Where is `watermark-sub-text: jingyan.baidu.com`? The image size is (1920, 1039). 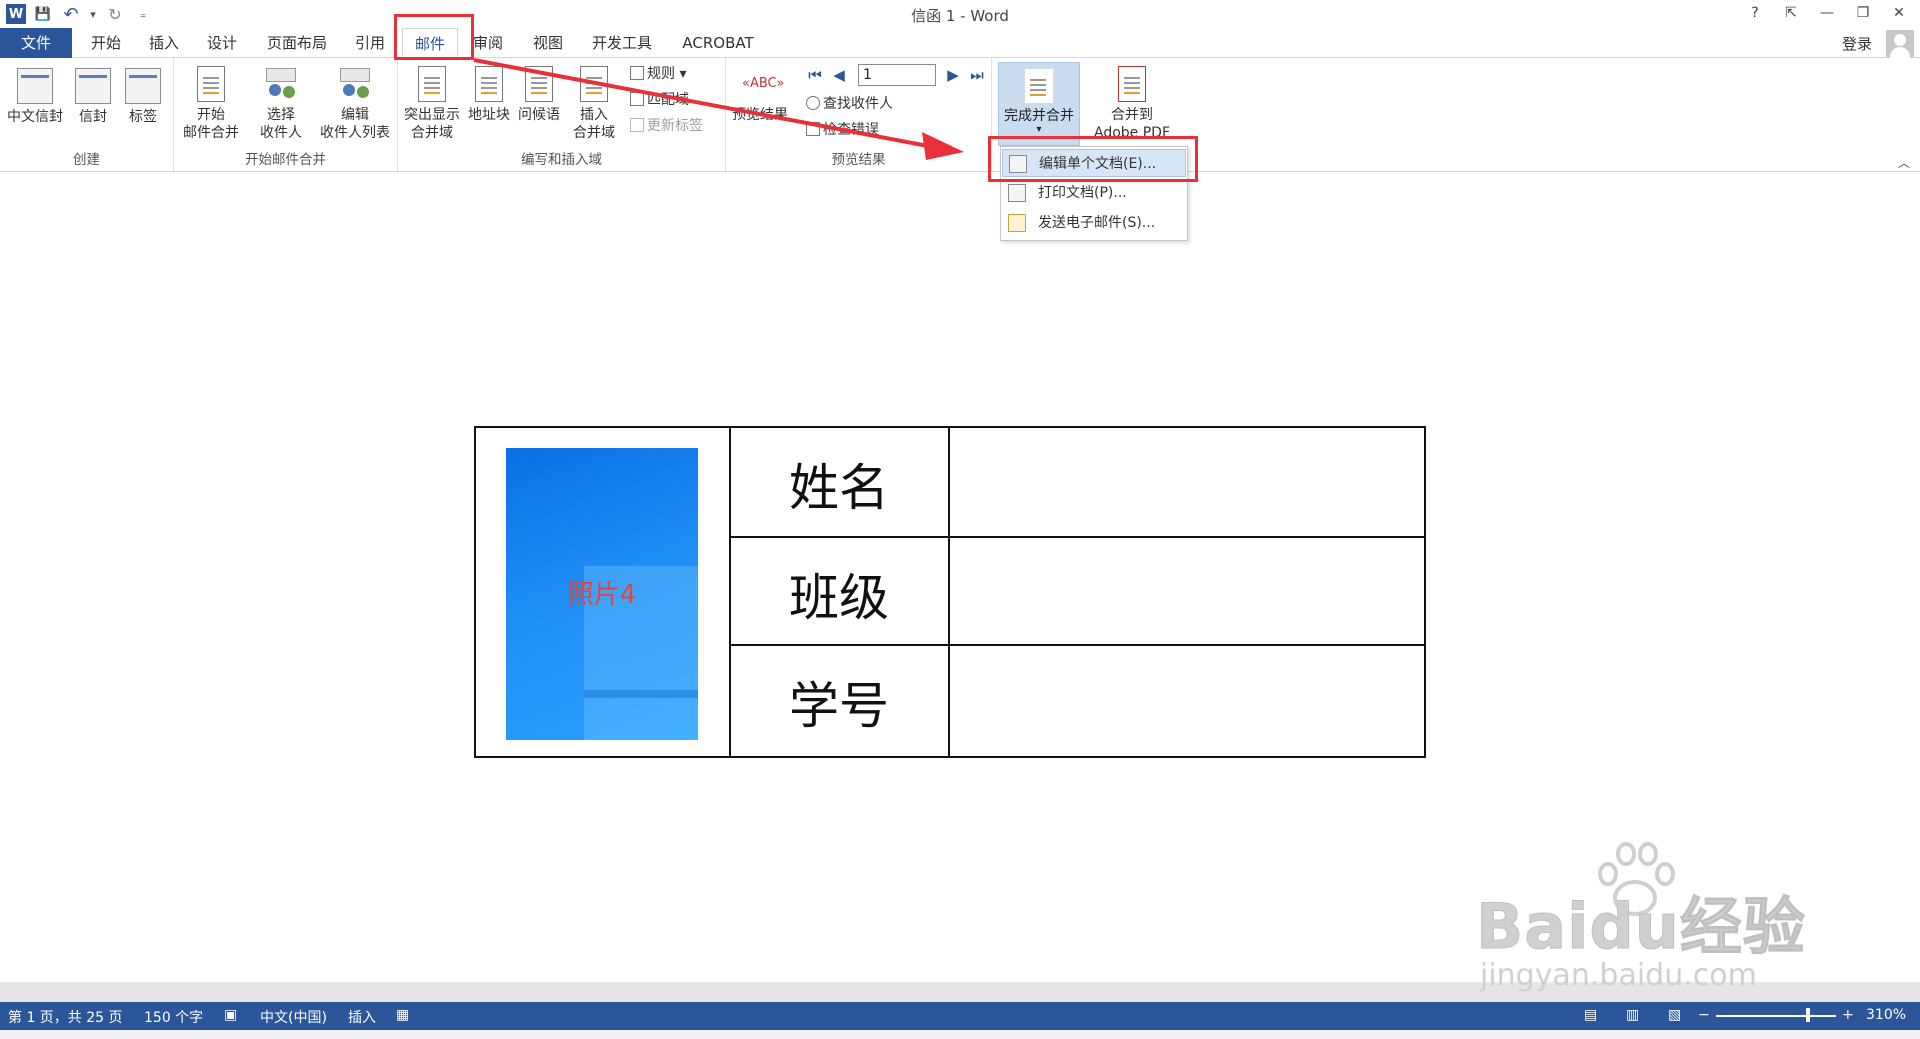 watermark-sub-text: jingyan.baidu.com is located at coordinates (1618, 975).